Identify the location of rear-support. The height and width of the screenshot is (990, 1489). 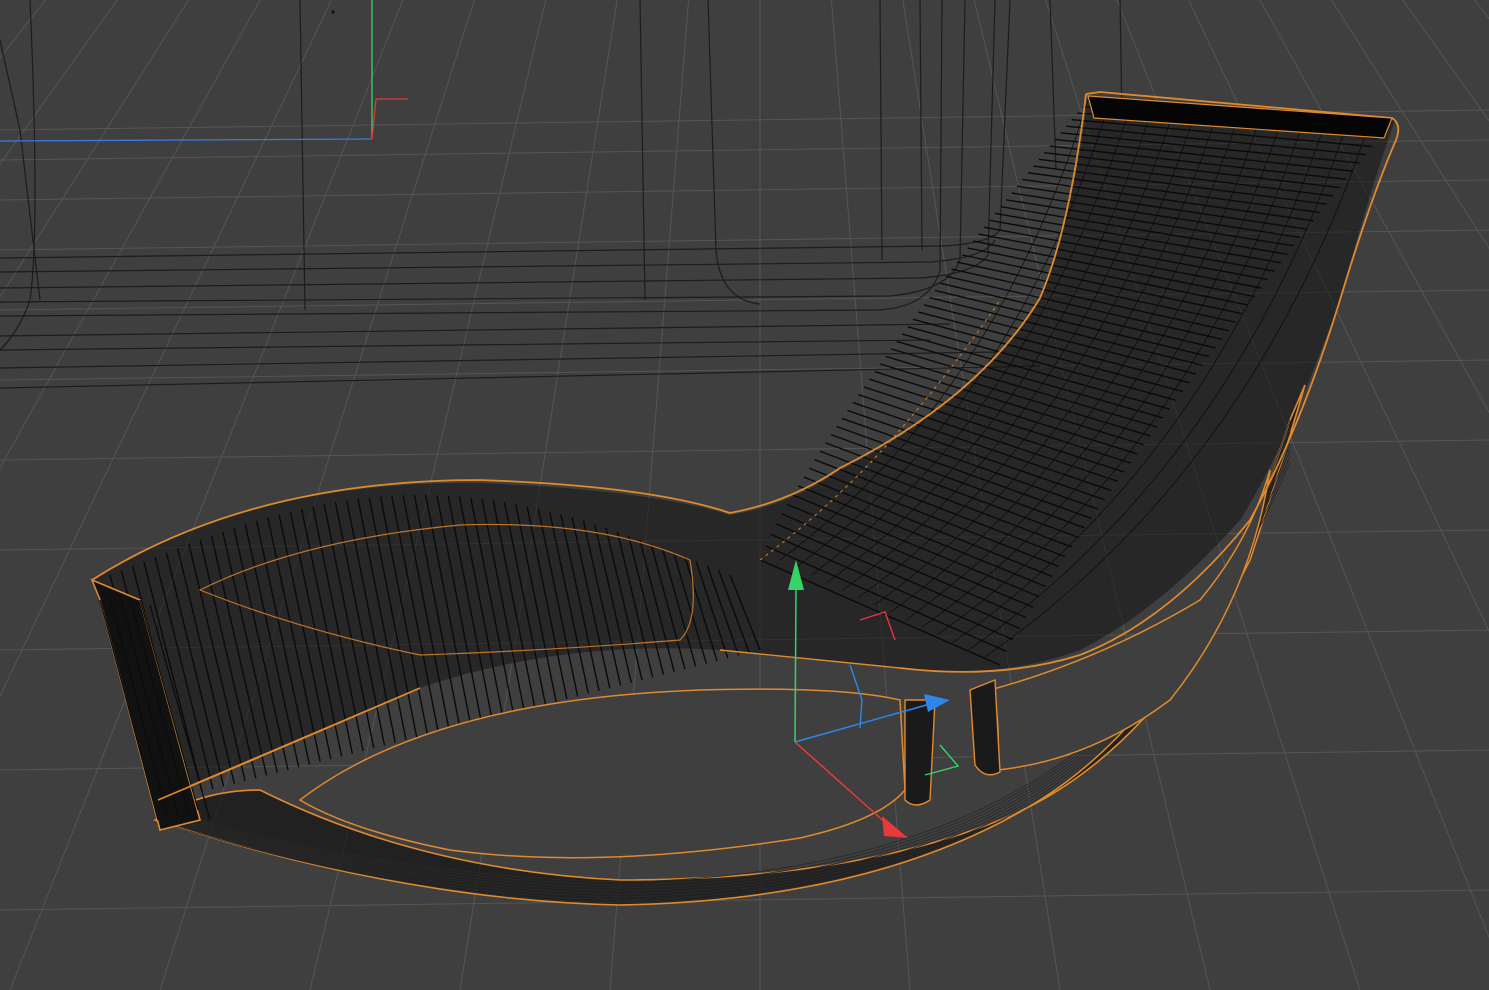
(985, 727).